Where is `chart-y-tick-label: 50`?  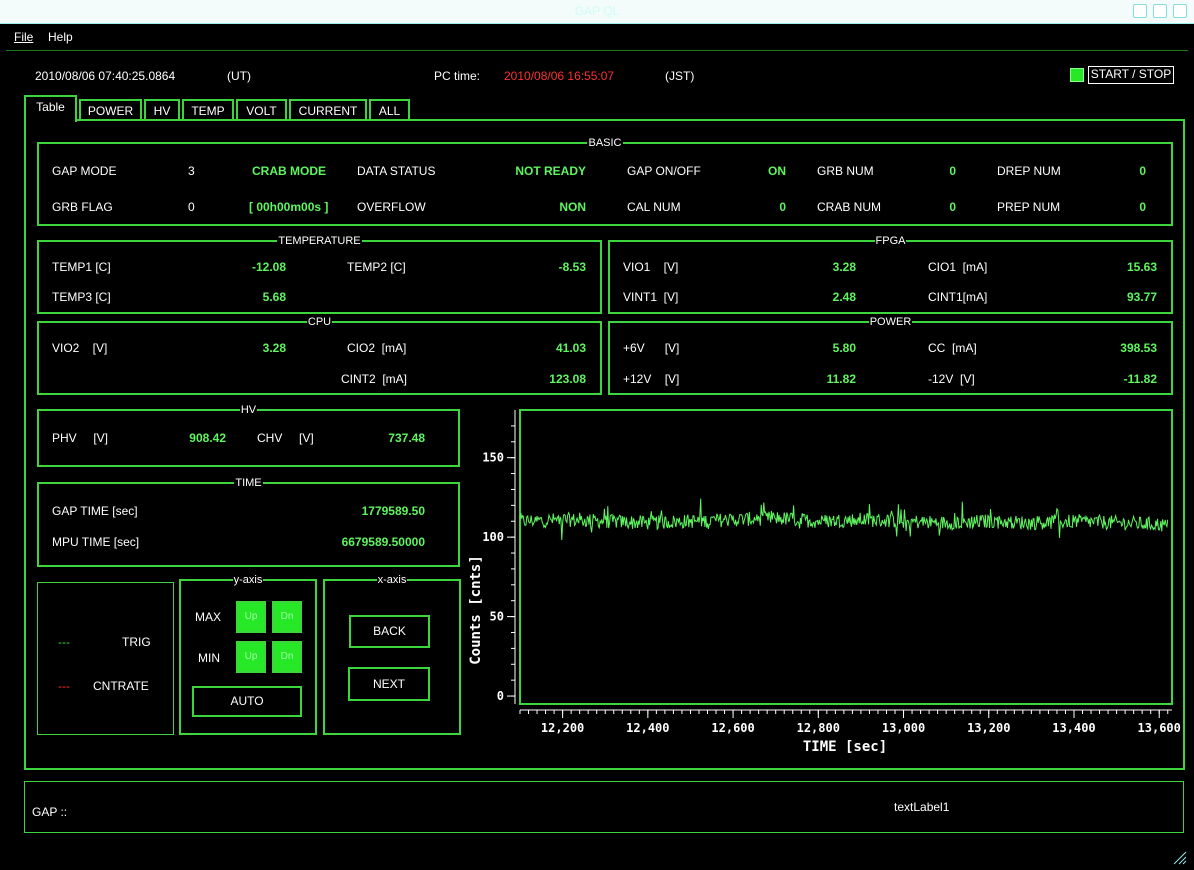
chart-y-tick-label: 50 is located at coordinates (497, 617).